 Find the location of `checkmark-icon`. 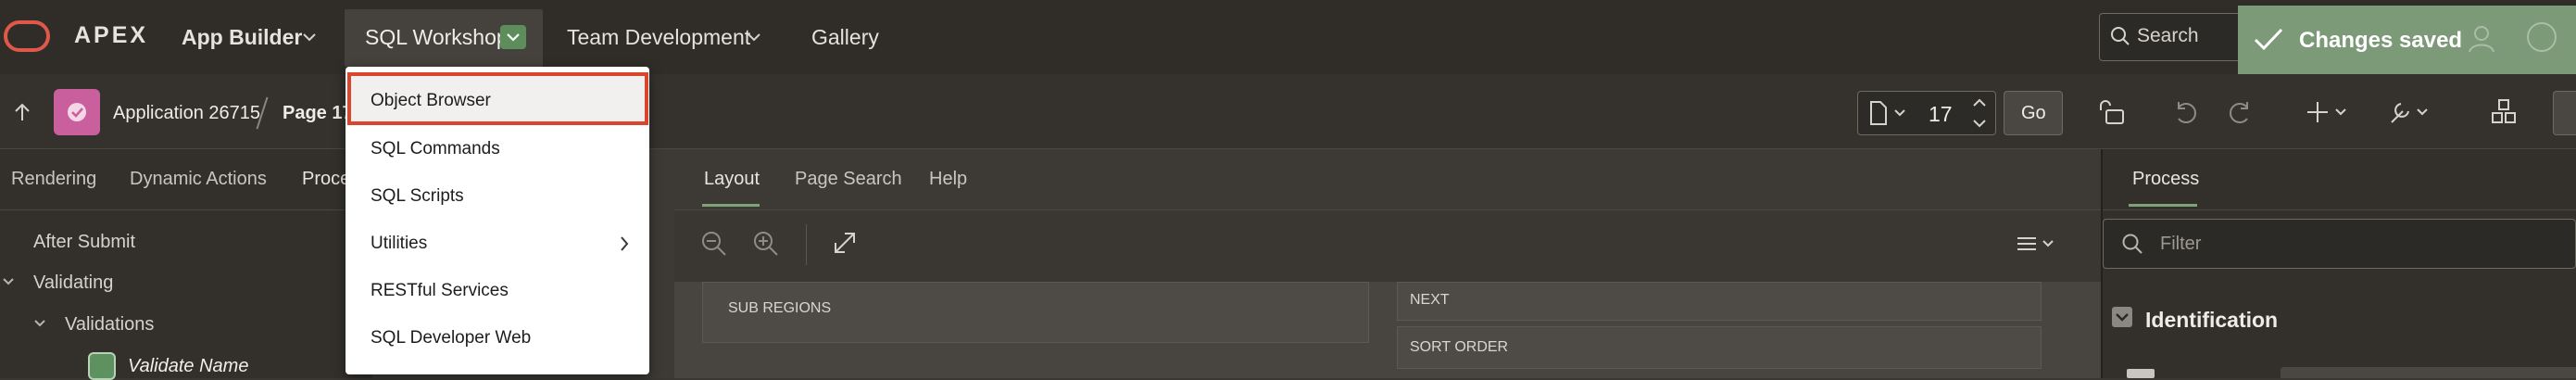

checkmark-icon is located at coordinates (2268, 40).